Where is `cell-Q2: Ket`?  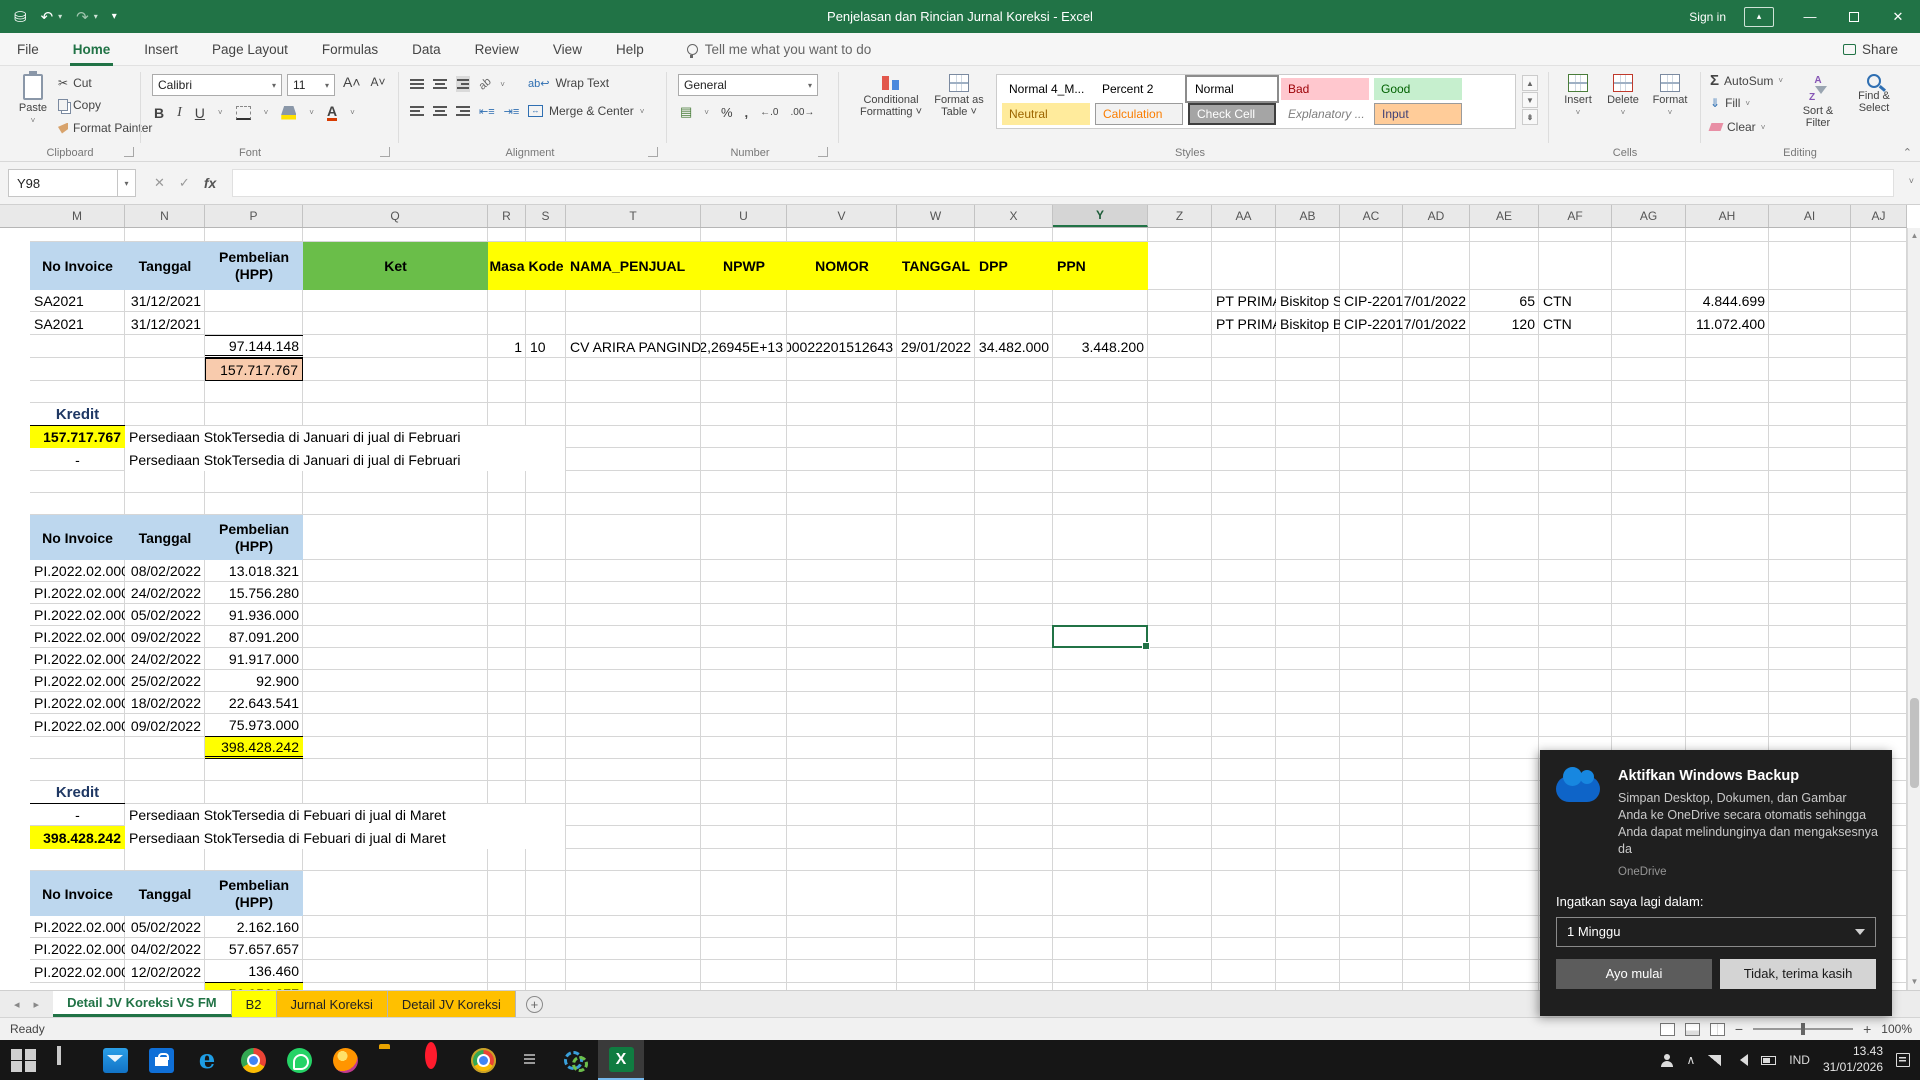 cell-Q2: Ket is located at coordinates (395, 266).